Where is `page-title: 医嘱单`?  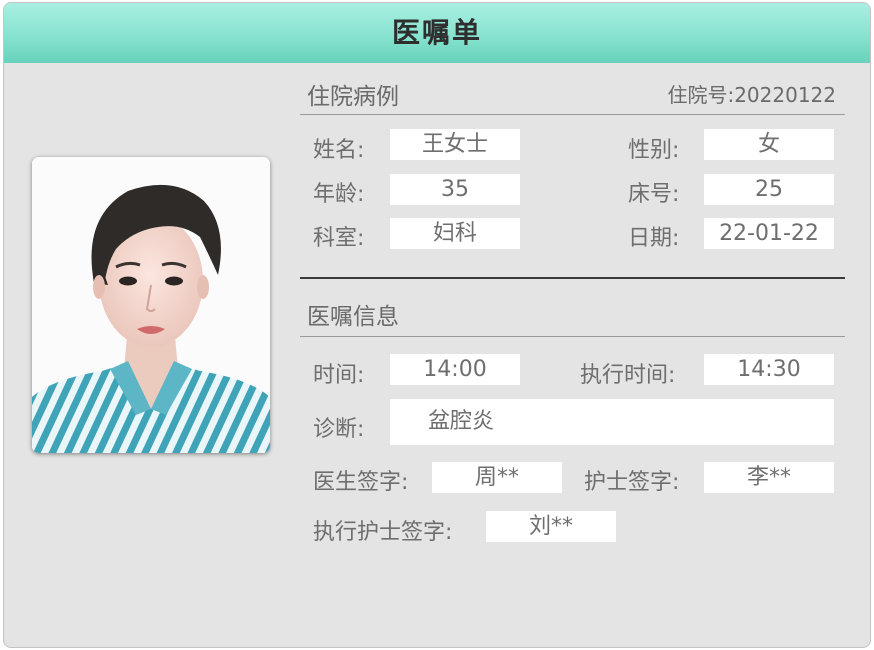 page-title: 医嘱单 is located at coordinates (436, 32).